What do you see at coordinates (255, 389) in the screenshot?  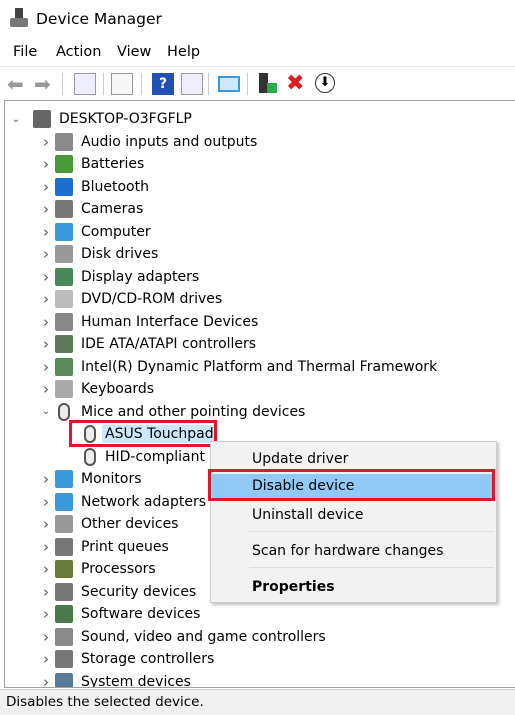 I see `tree-category-item: › Keyboards` at bounding box center [255, 389].